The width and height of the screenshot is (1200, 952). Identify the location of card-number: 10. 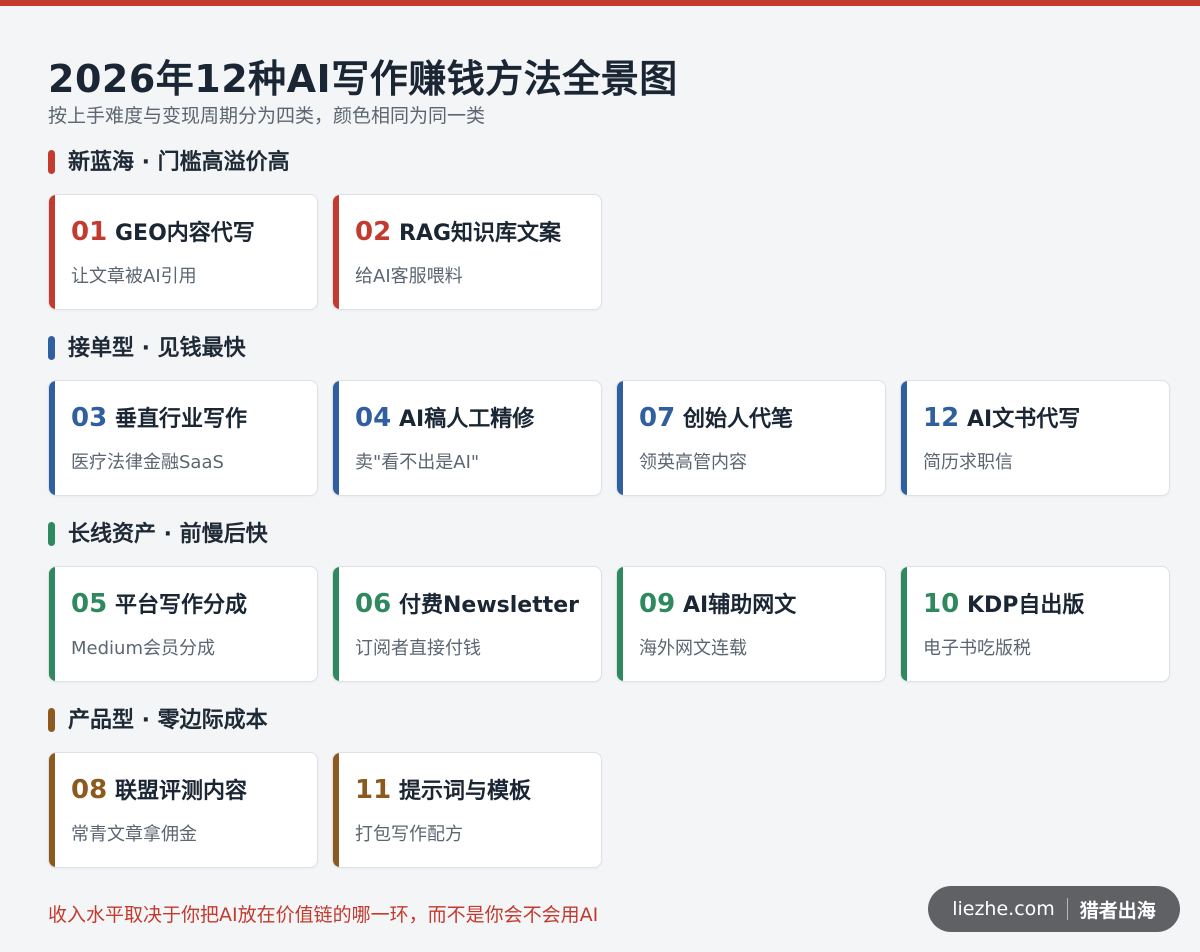
(941, 604).